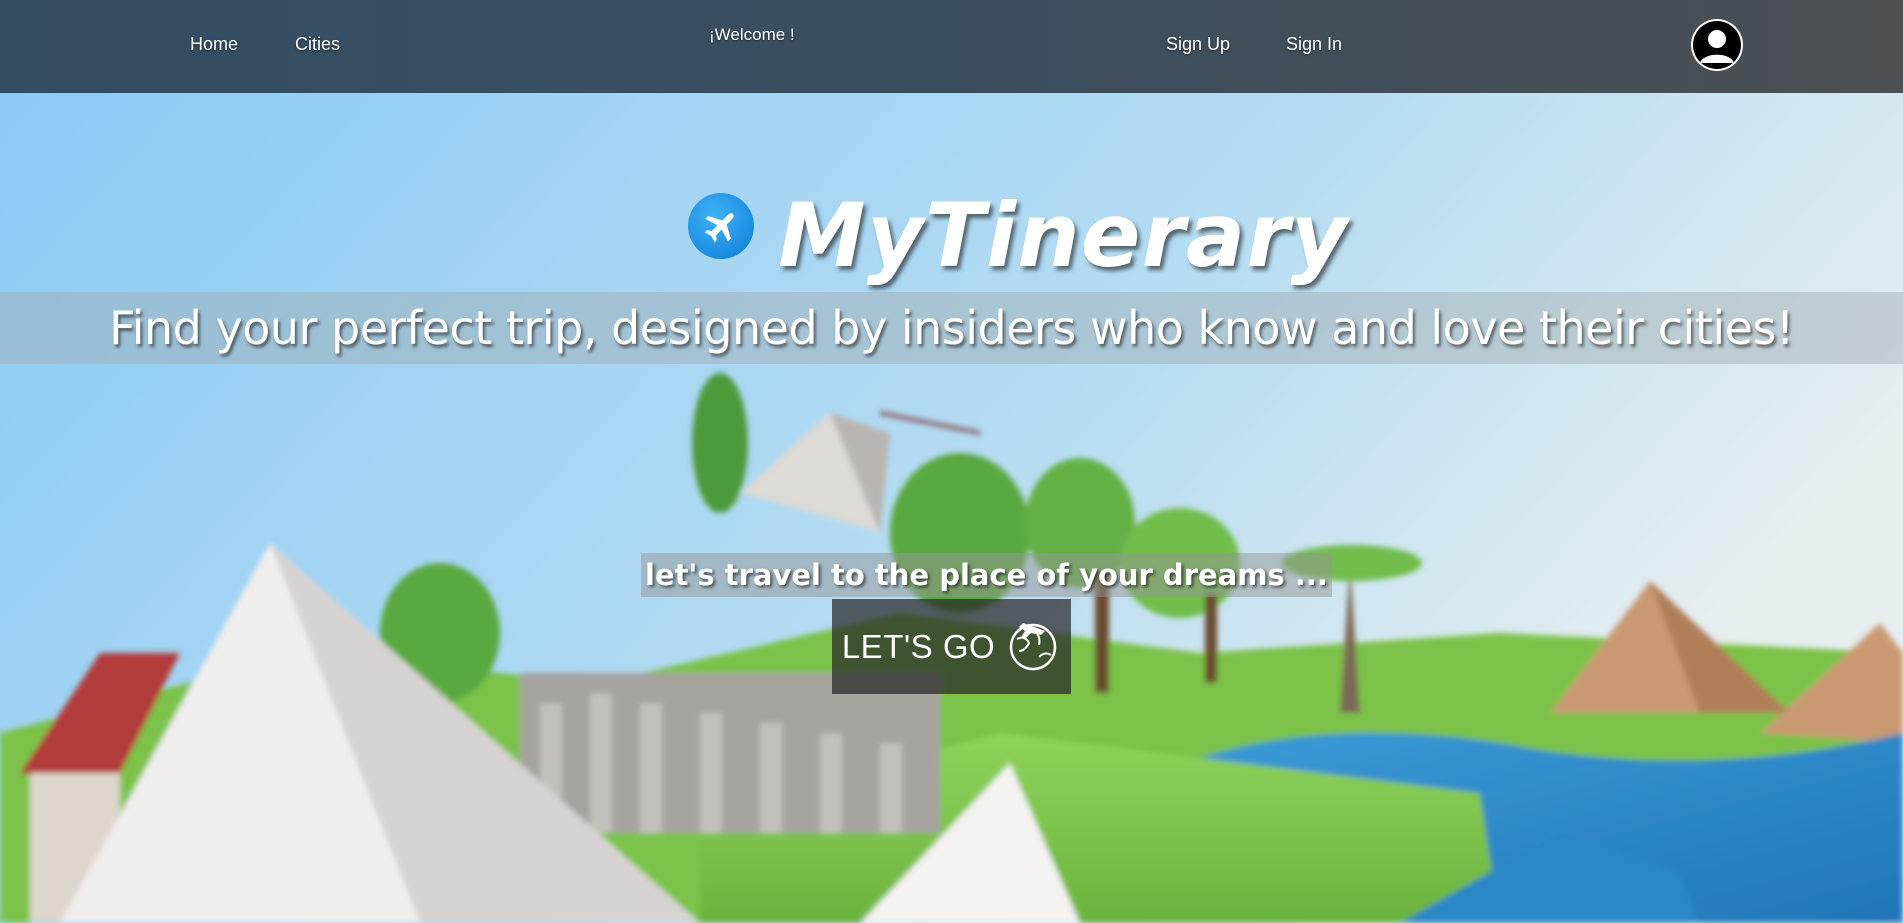  What do you see at coordinates (1717, 45) in the screenshot?
I see `user-avatar-icon` at bounding box center [1717, 45].